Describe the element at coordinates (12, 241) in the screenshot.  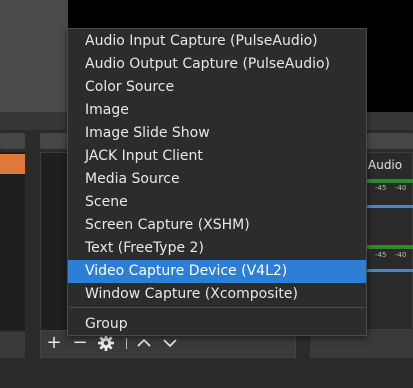
I see `scenes-list` at that location.